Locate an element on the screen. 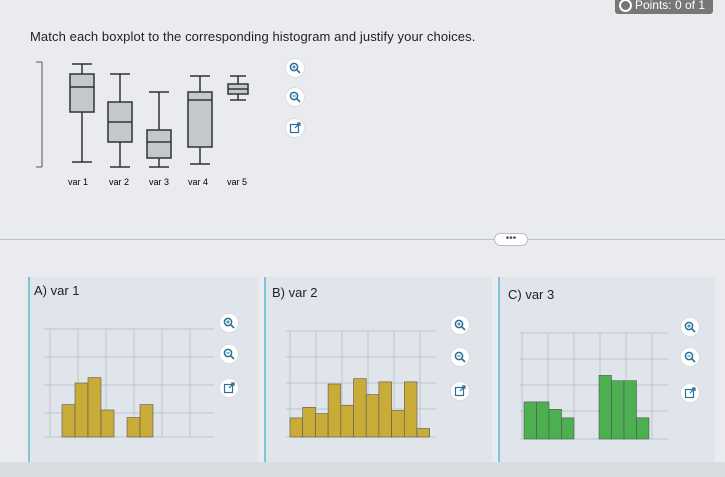  option-panel-a: A) var 1 is located at coordinates (143, 377).